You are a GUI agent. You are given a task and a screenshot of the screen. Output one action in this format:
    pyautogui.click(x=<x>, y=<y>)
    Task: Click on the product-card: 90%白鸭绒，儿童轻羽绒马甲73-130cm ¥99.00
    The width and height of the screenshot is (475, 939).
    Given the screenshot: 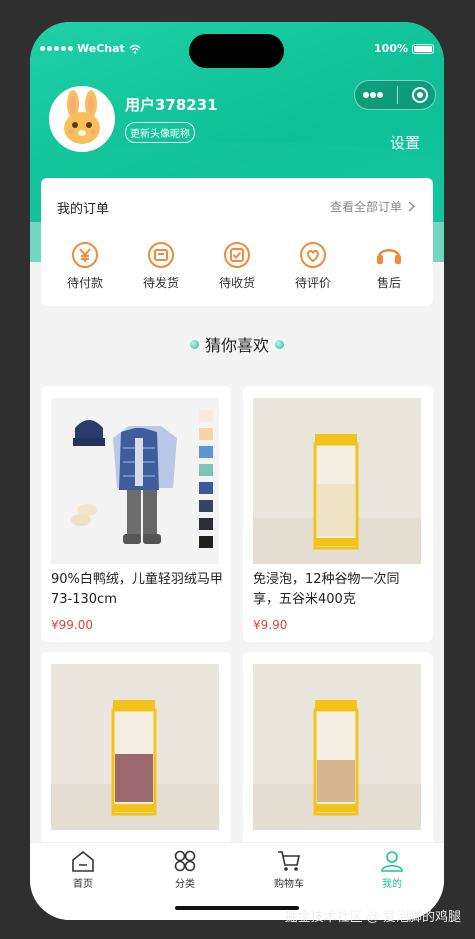 What is the action you would take?
    pyautogui.click(x=136, y=514)
    